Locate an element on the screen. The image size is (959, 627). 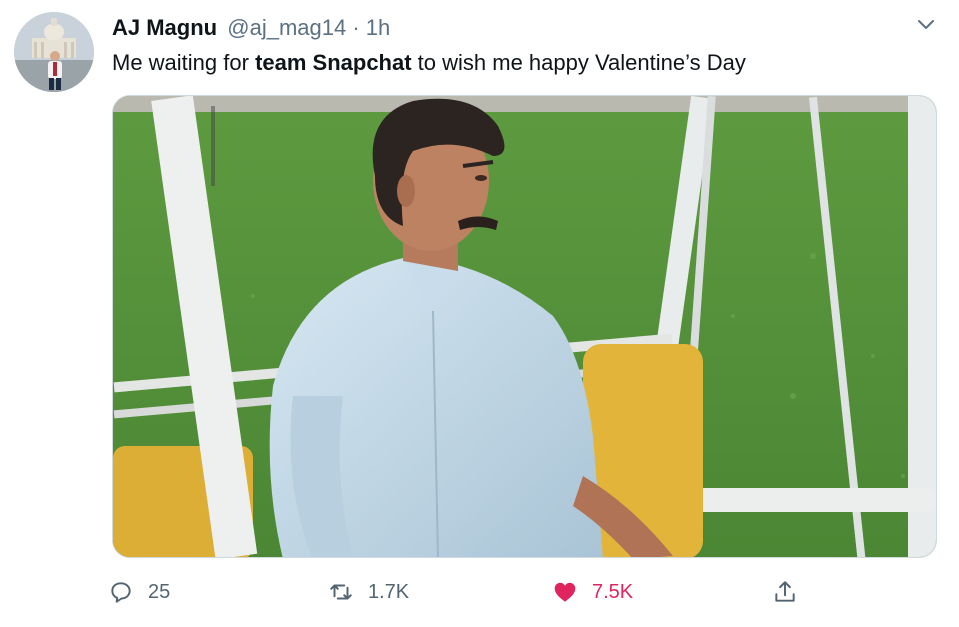
author-name: AJ Magnu is located at coordinates (164, 27).